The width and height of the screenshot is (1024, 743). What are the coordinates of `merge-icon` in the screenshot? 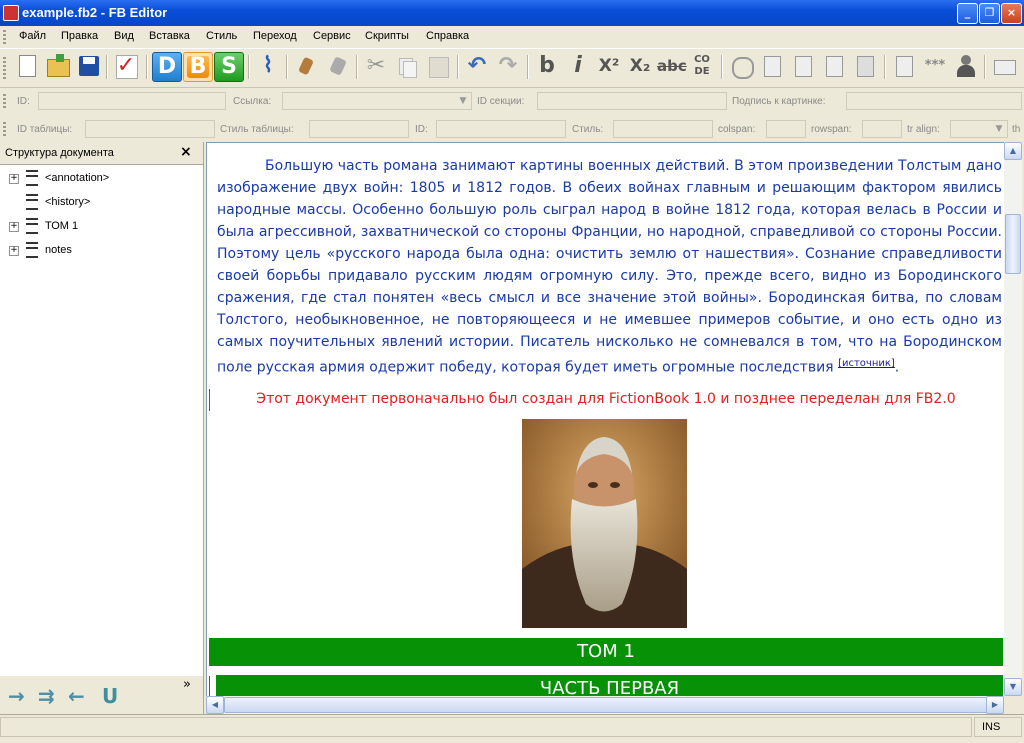 It's located at (904, 66).